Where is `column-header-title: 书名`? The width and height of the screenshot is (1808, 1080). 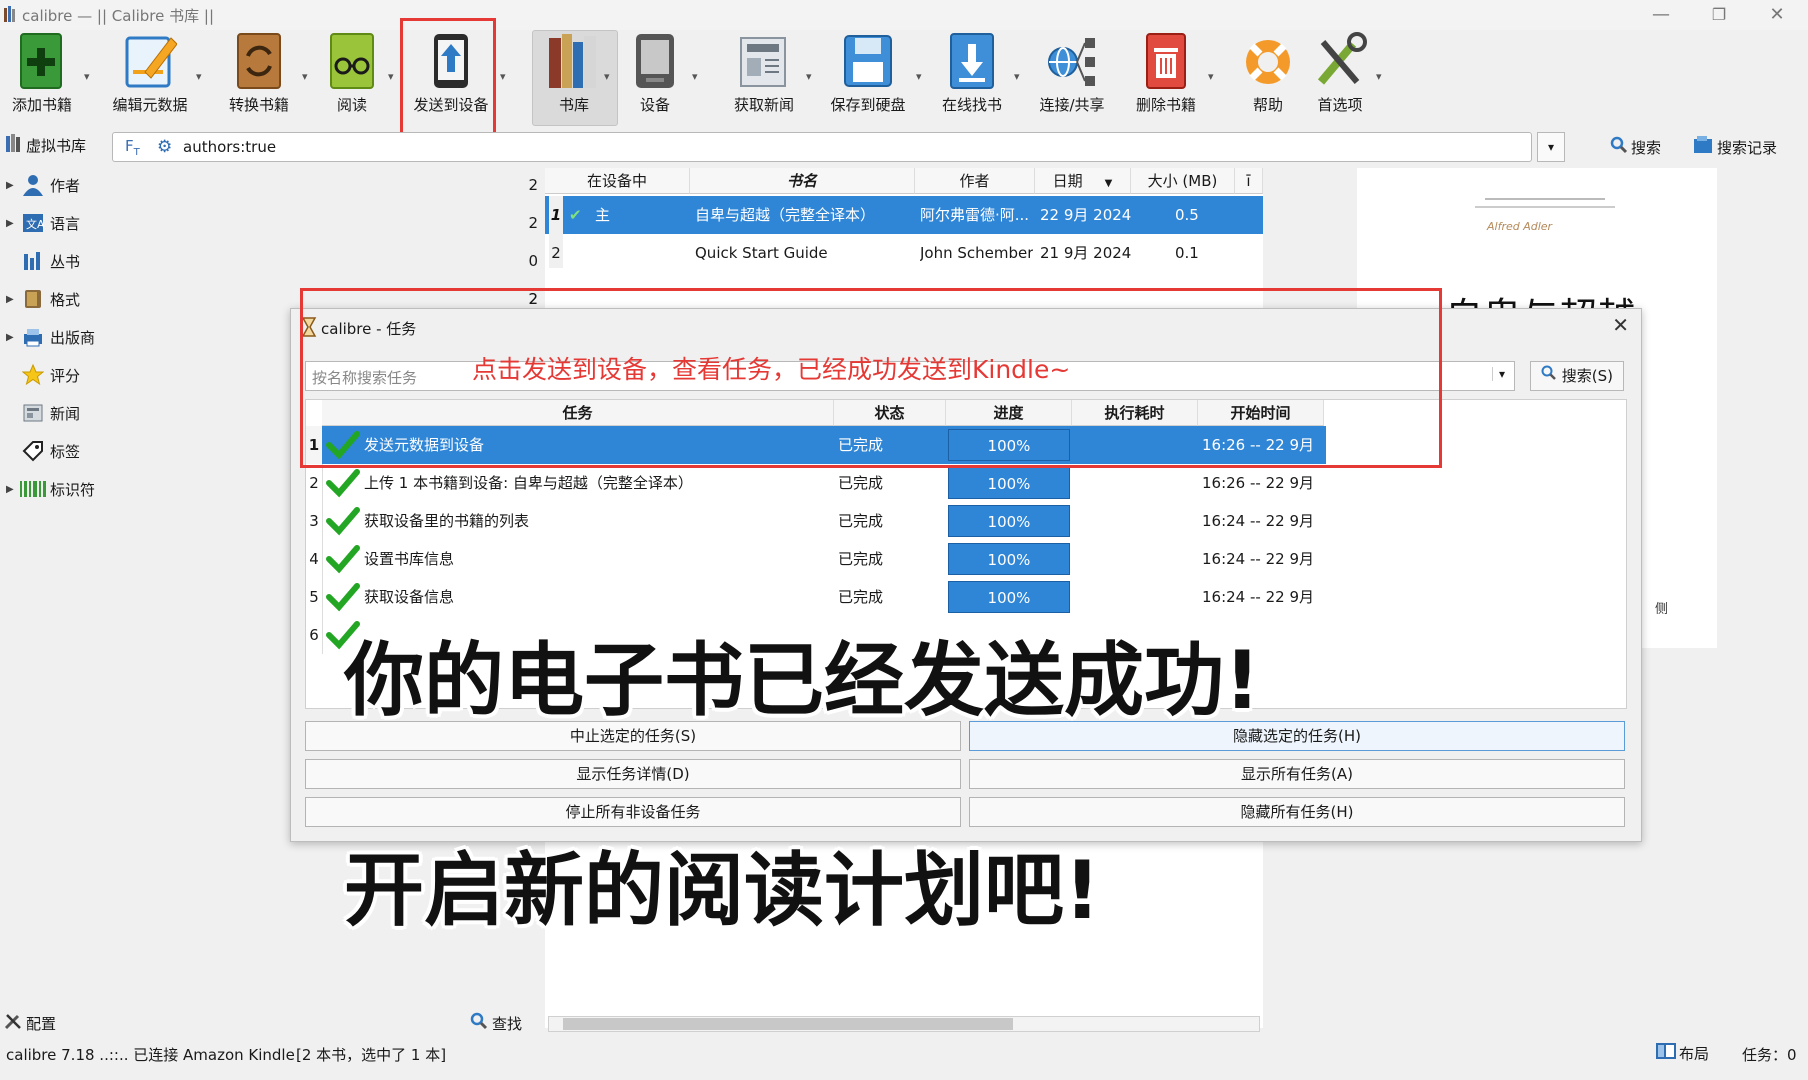 column-header-title: 书名 is located at coordinates (802, 181).